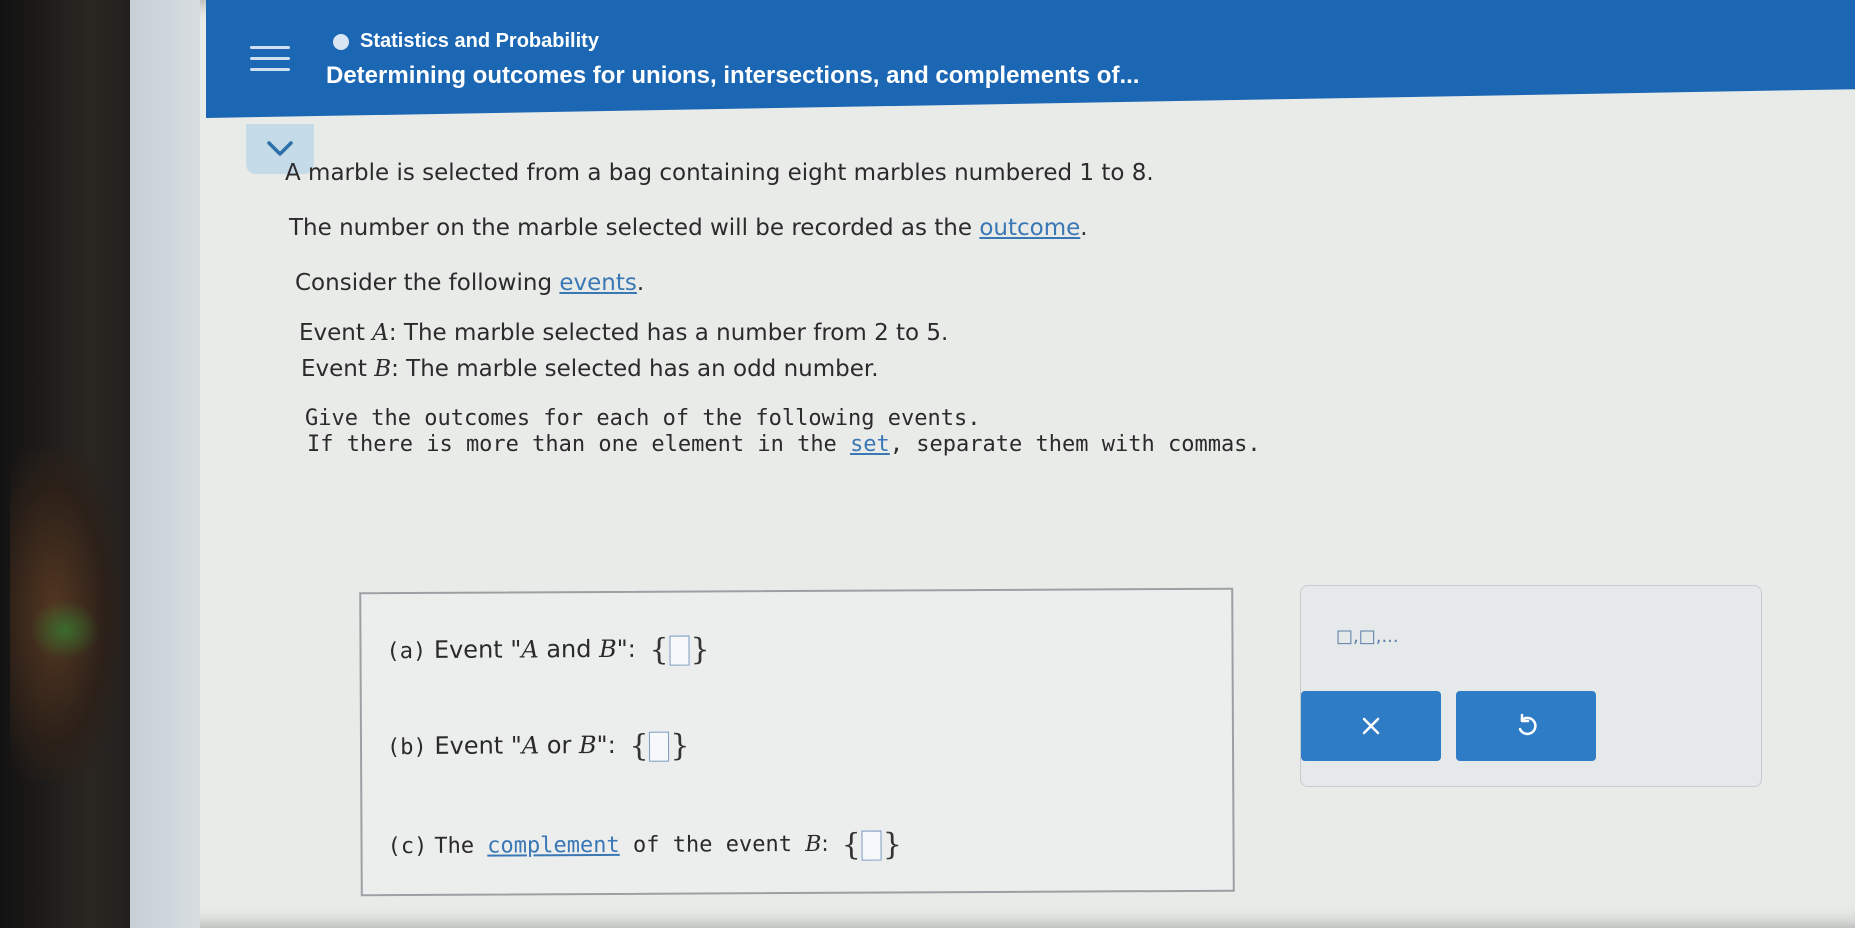 The height and width of the screenshot is (928, 1855). What do you see at coordinates (65, 630) in the screenshot?
I see `bezel-reflection-green` at bounding box center [65, 630].